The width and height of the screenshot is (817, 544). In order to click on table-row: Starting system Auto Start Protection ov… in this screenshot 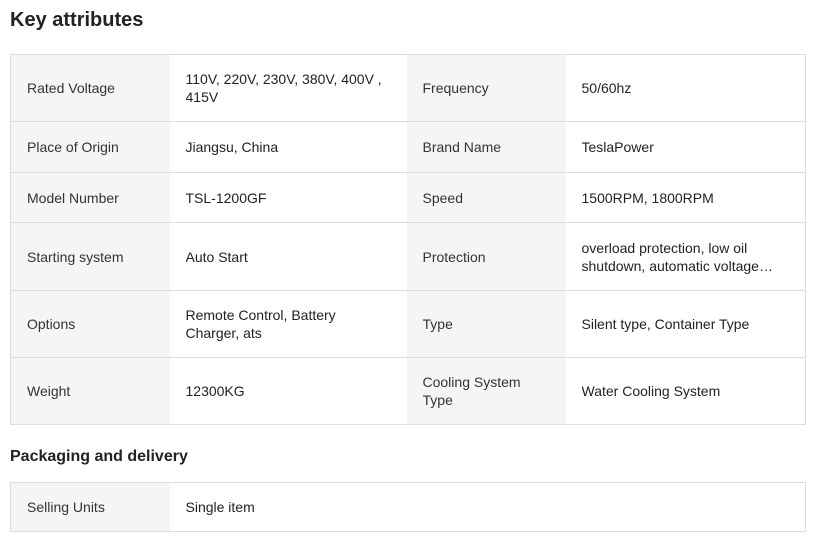, I will do `click(408, 256)`.